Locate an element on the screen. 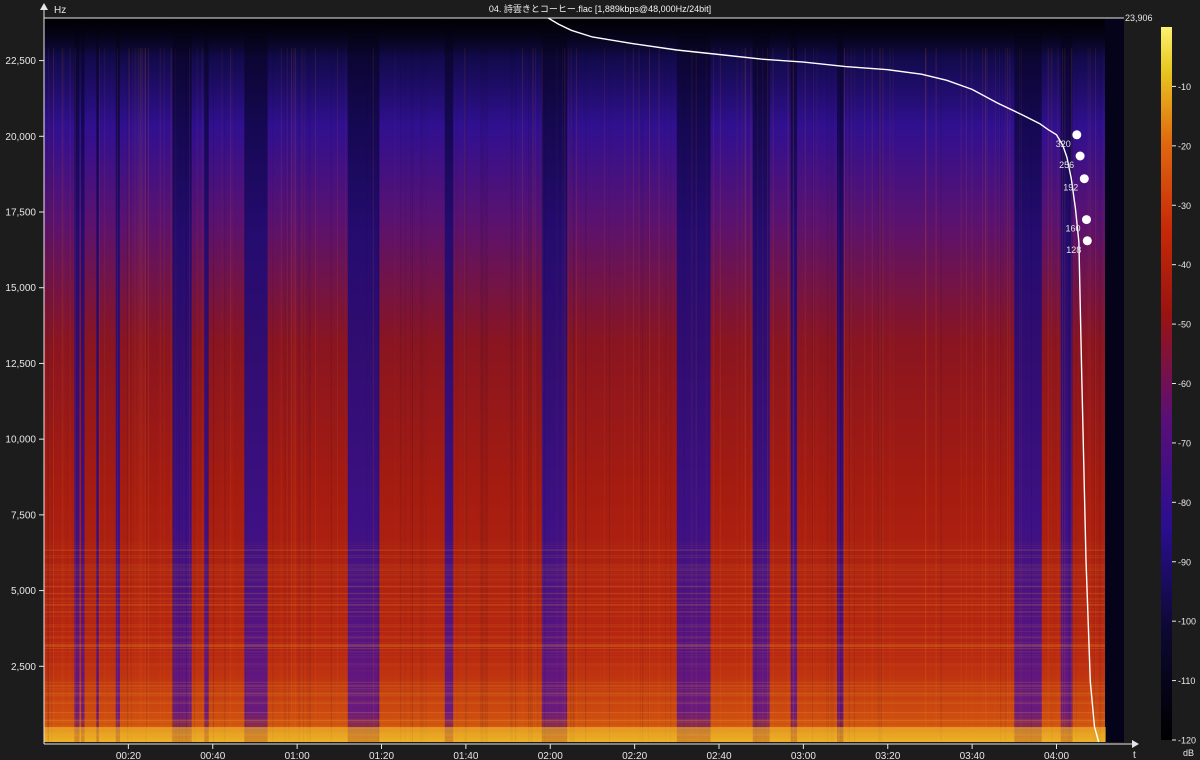 Image resolution: width=1200 pixels, height=760 pixels. y-tick-label: 10,000 is located at coordinates (20, 440).